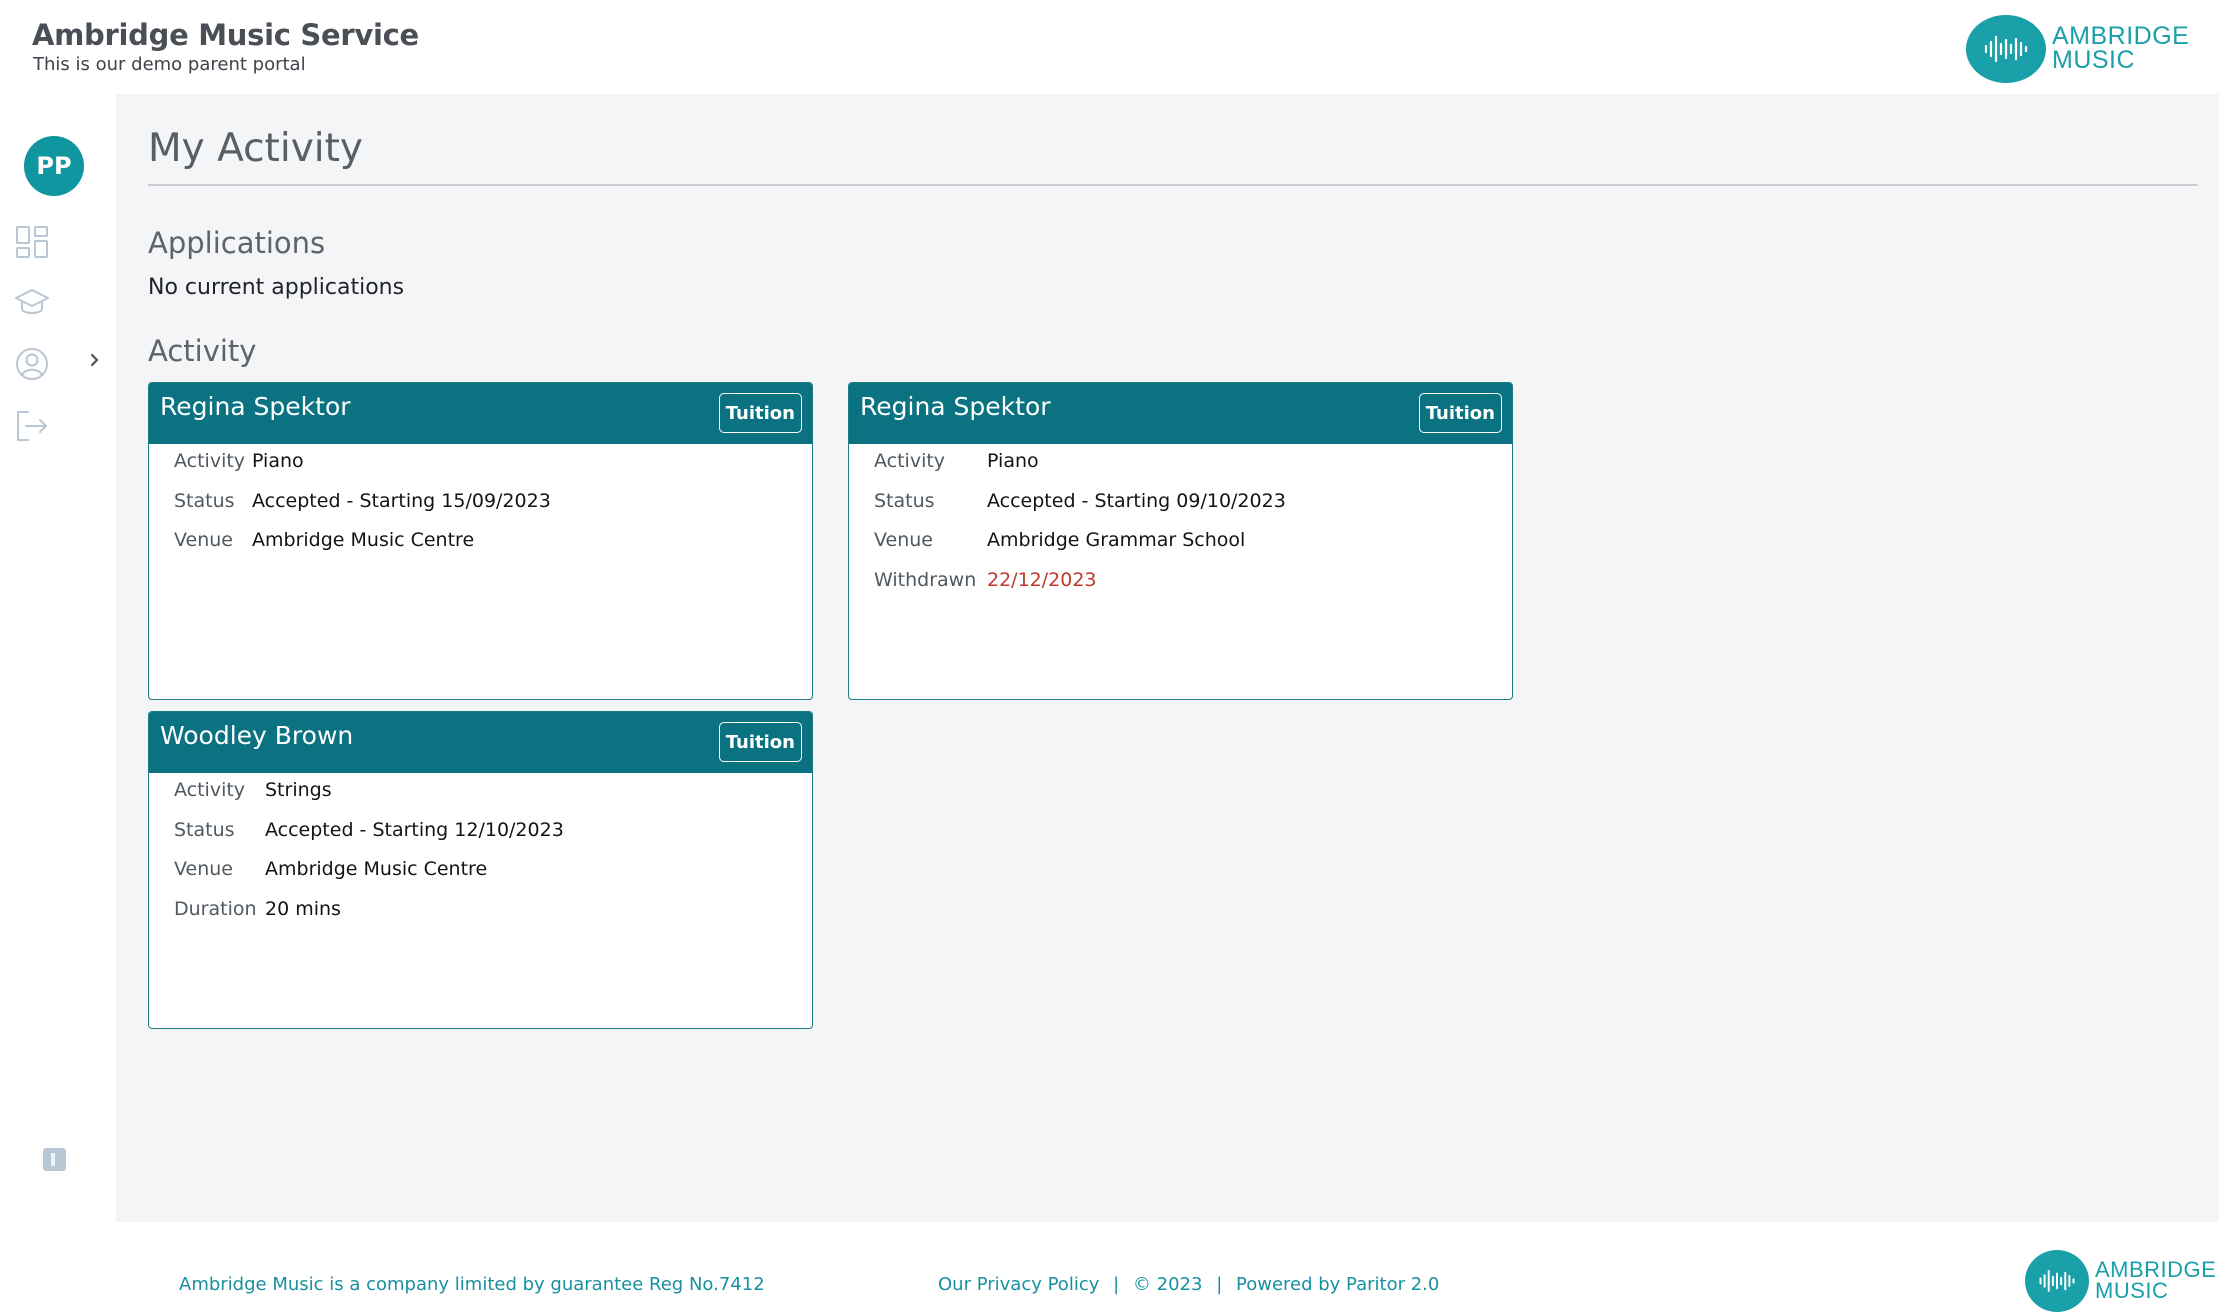 The image size is (2219, 1312). I want to click on withdrawn-row: Withdrawn 22/12/2023, so click(1180, 589).